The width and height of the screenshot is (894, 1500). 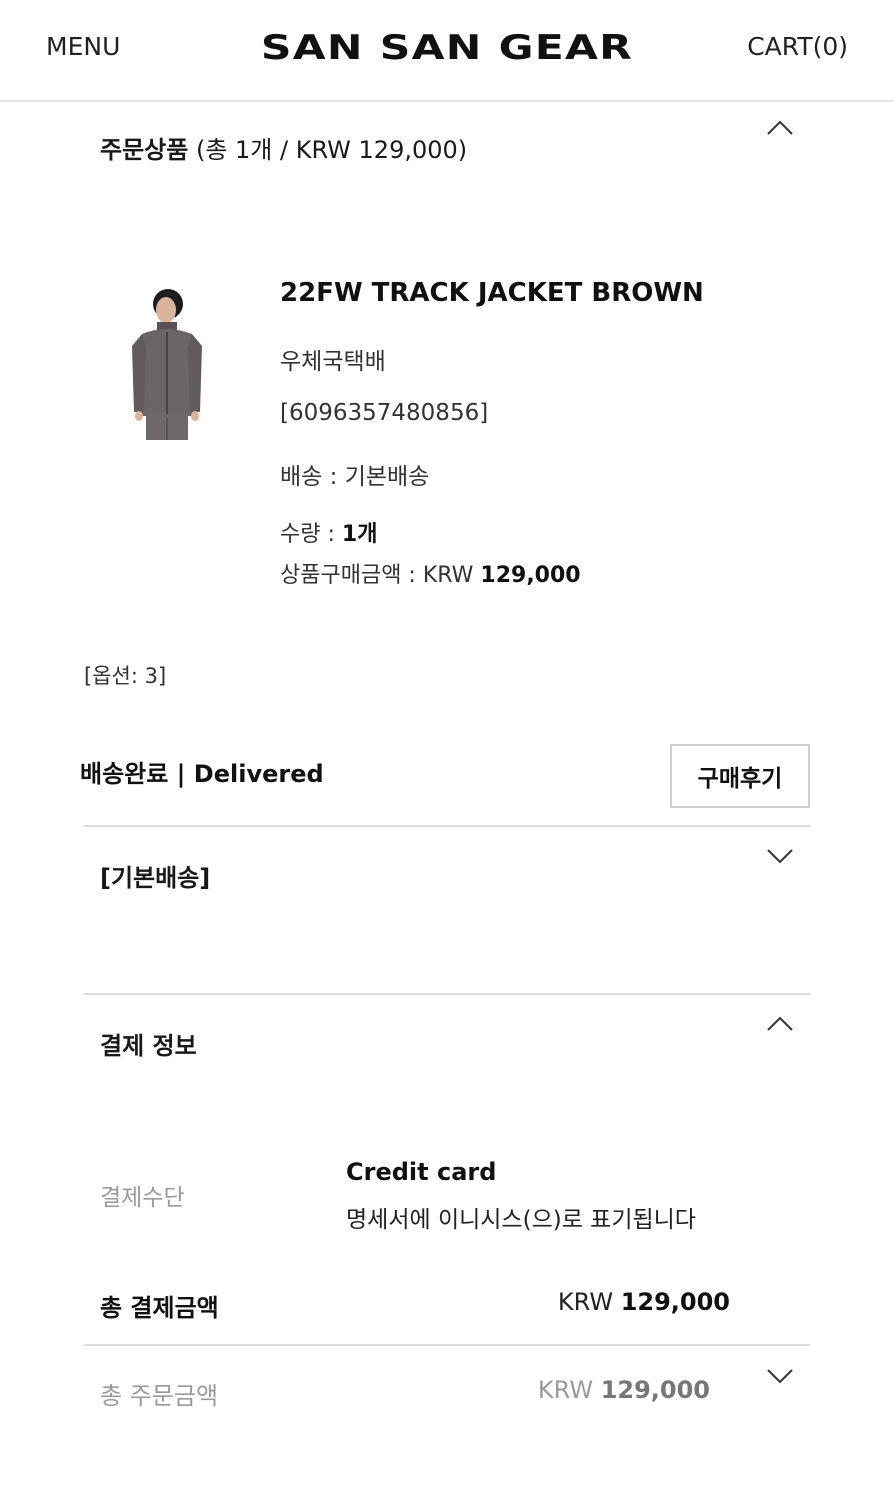 What do you see at coordinates (421, 1172) in the screenshot?
I see `payment-method-value: Credit card` at bounding box center [421, 1172].